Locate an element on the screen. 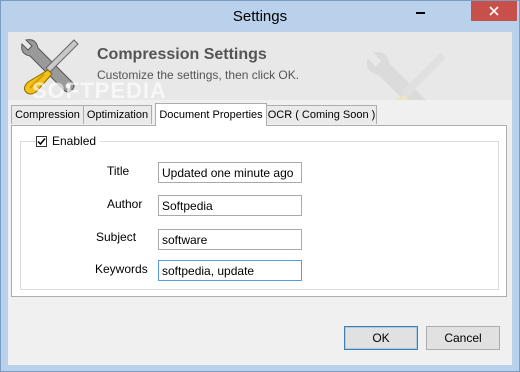 The image size is (520, 372). author-label: Author is located at coordinates (125, 204).